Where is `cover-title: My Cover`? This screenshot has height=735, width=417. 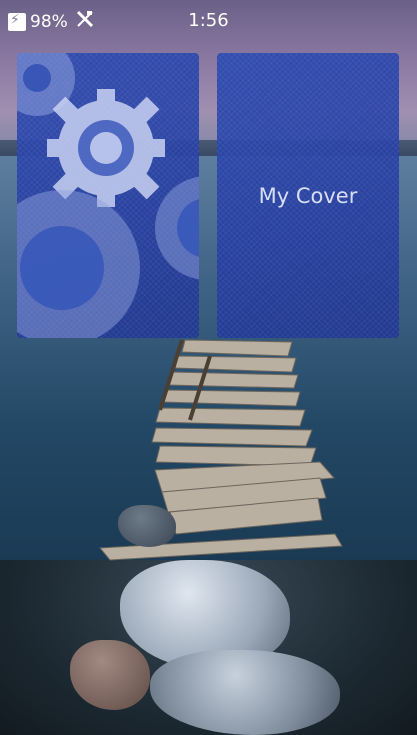 cover-title: My Cover is located at coordinates (308, 196).